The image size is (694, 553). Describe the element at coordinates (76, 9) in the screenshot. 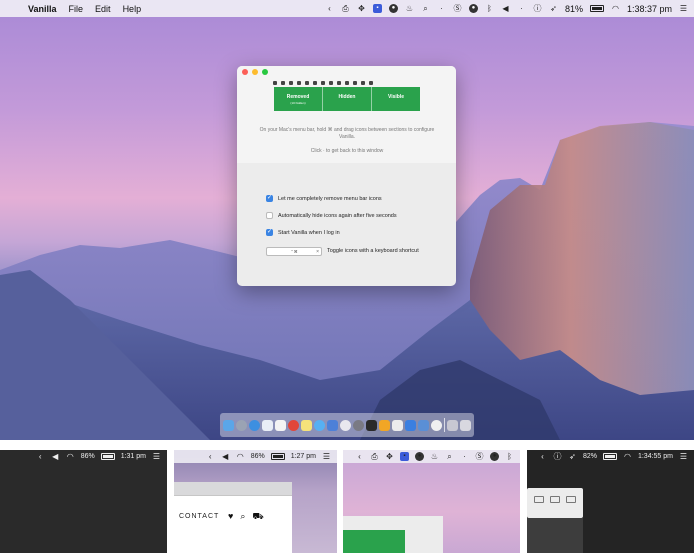

I see `menu-file: File` at that location.